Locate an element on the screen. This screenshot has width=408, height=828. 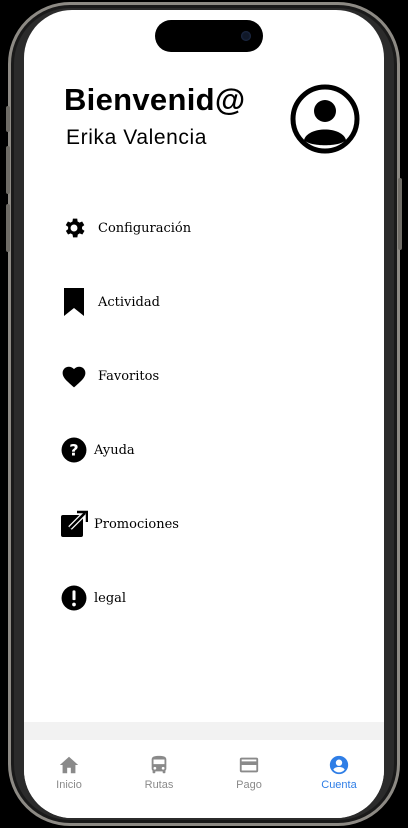
credit-card-icon is located at coordinates (249, 765).